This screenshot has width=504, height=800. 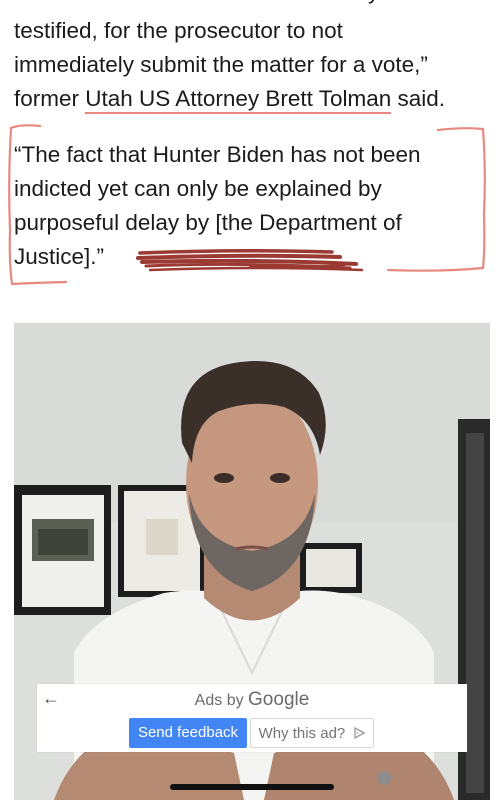 What do you see at coordinates (188, 733) in the screenshot?
I see `send-feedback-button: Send feedback` at bounding box center [188, 733].